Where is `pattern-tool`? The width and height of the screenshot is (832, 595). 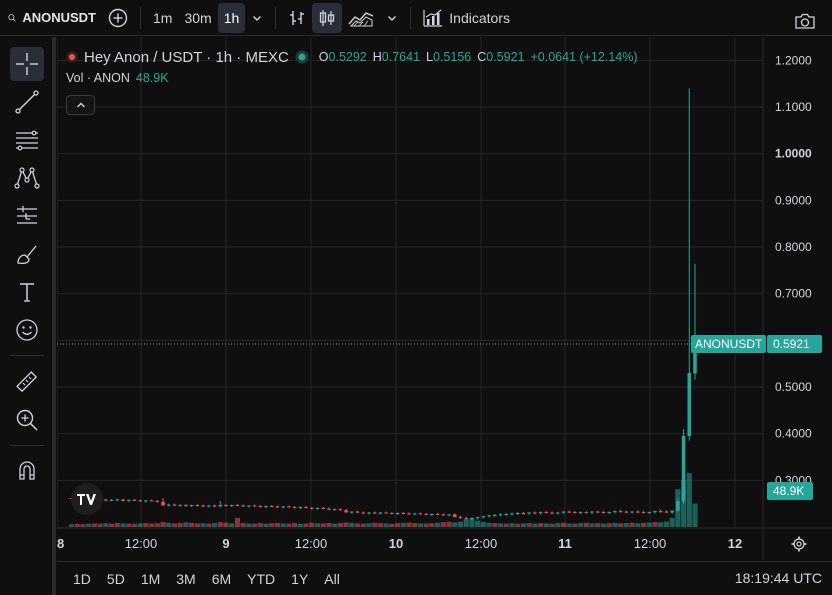 pattern-tool is located at coordinates (27, 178).